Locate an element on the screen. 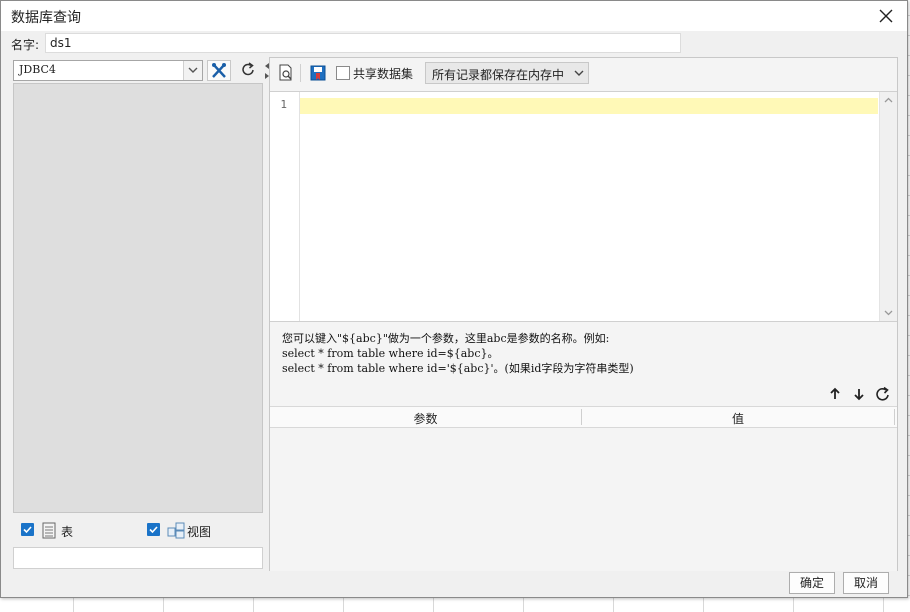 This screenshot has height=612, width=910. query-toolbar: 共享数据集 所有记录都保存在内存中 is located at coordinates (583, 73).